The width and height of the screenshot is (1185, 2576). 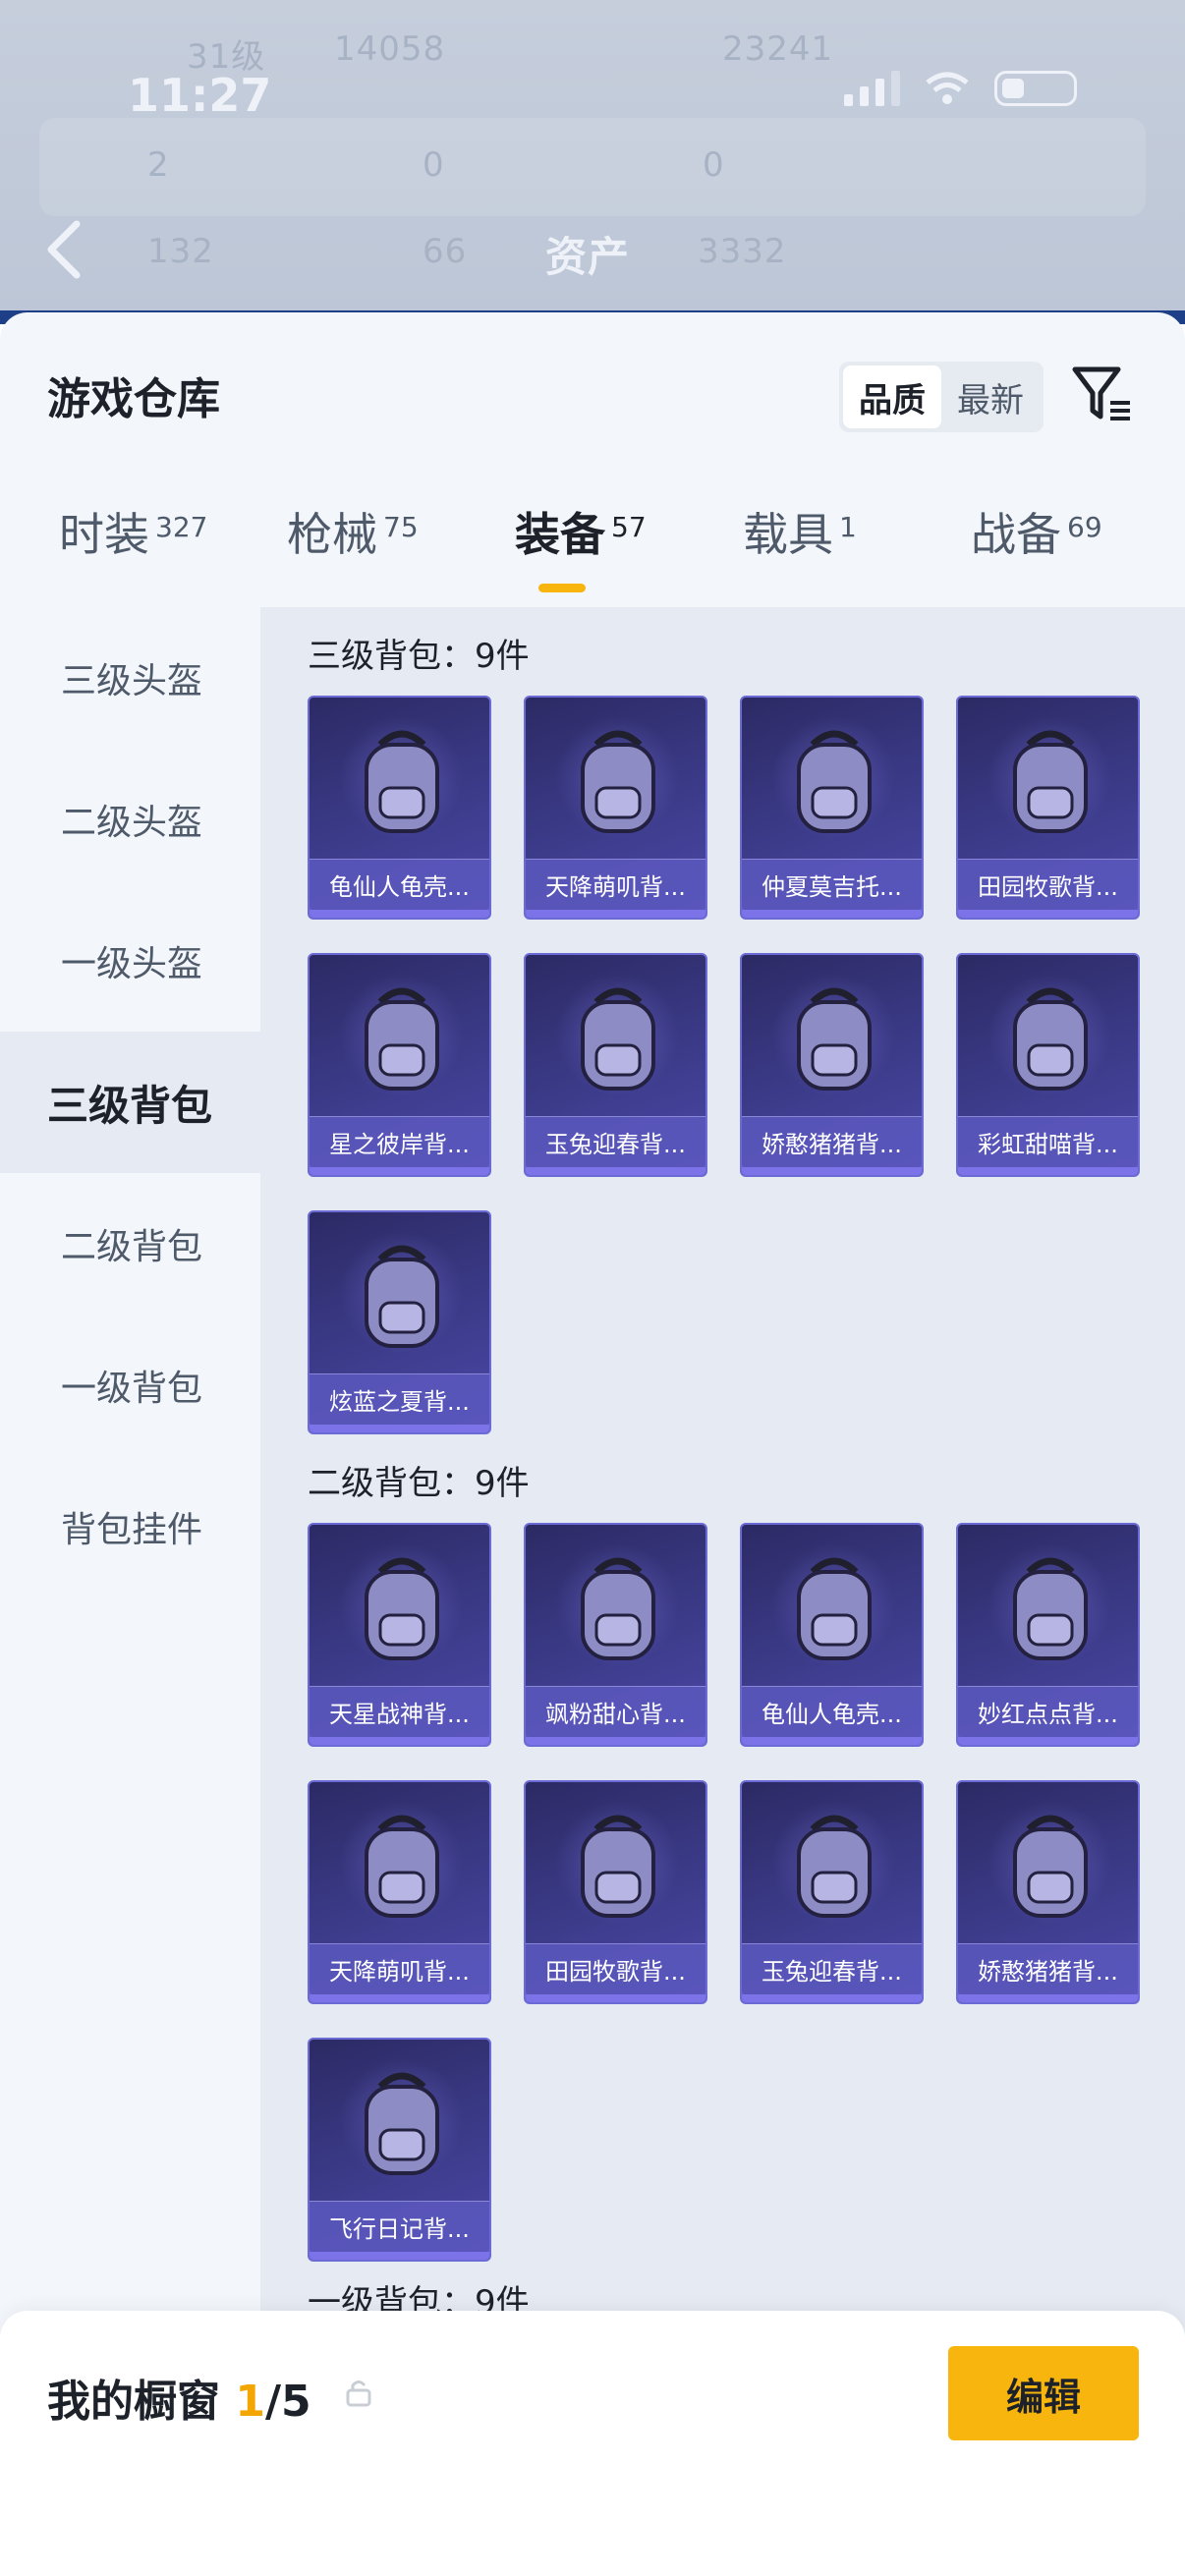 What do you see at coordinates (288, 2402) in the screenshot?
I see `showcase-total: /5` at bounding box center [288, 2402].